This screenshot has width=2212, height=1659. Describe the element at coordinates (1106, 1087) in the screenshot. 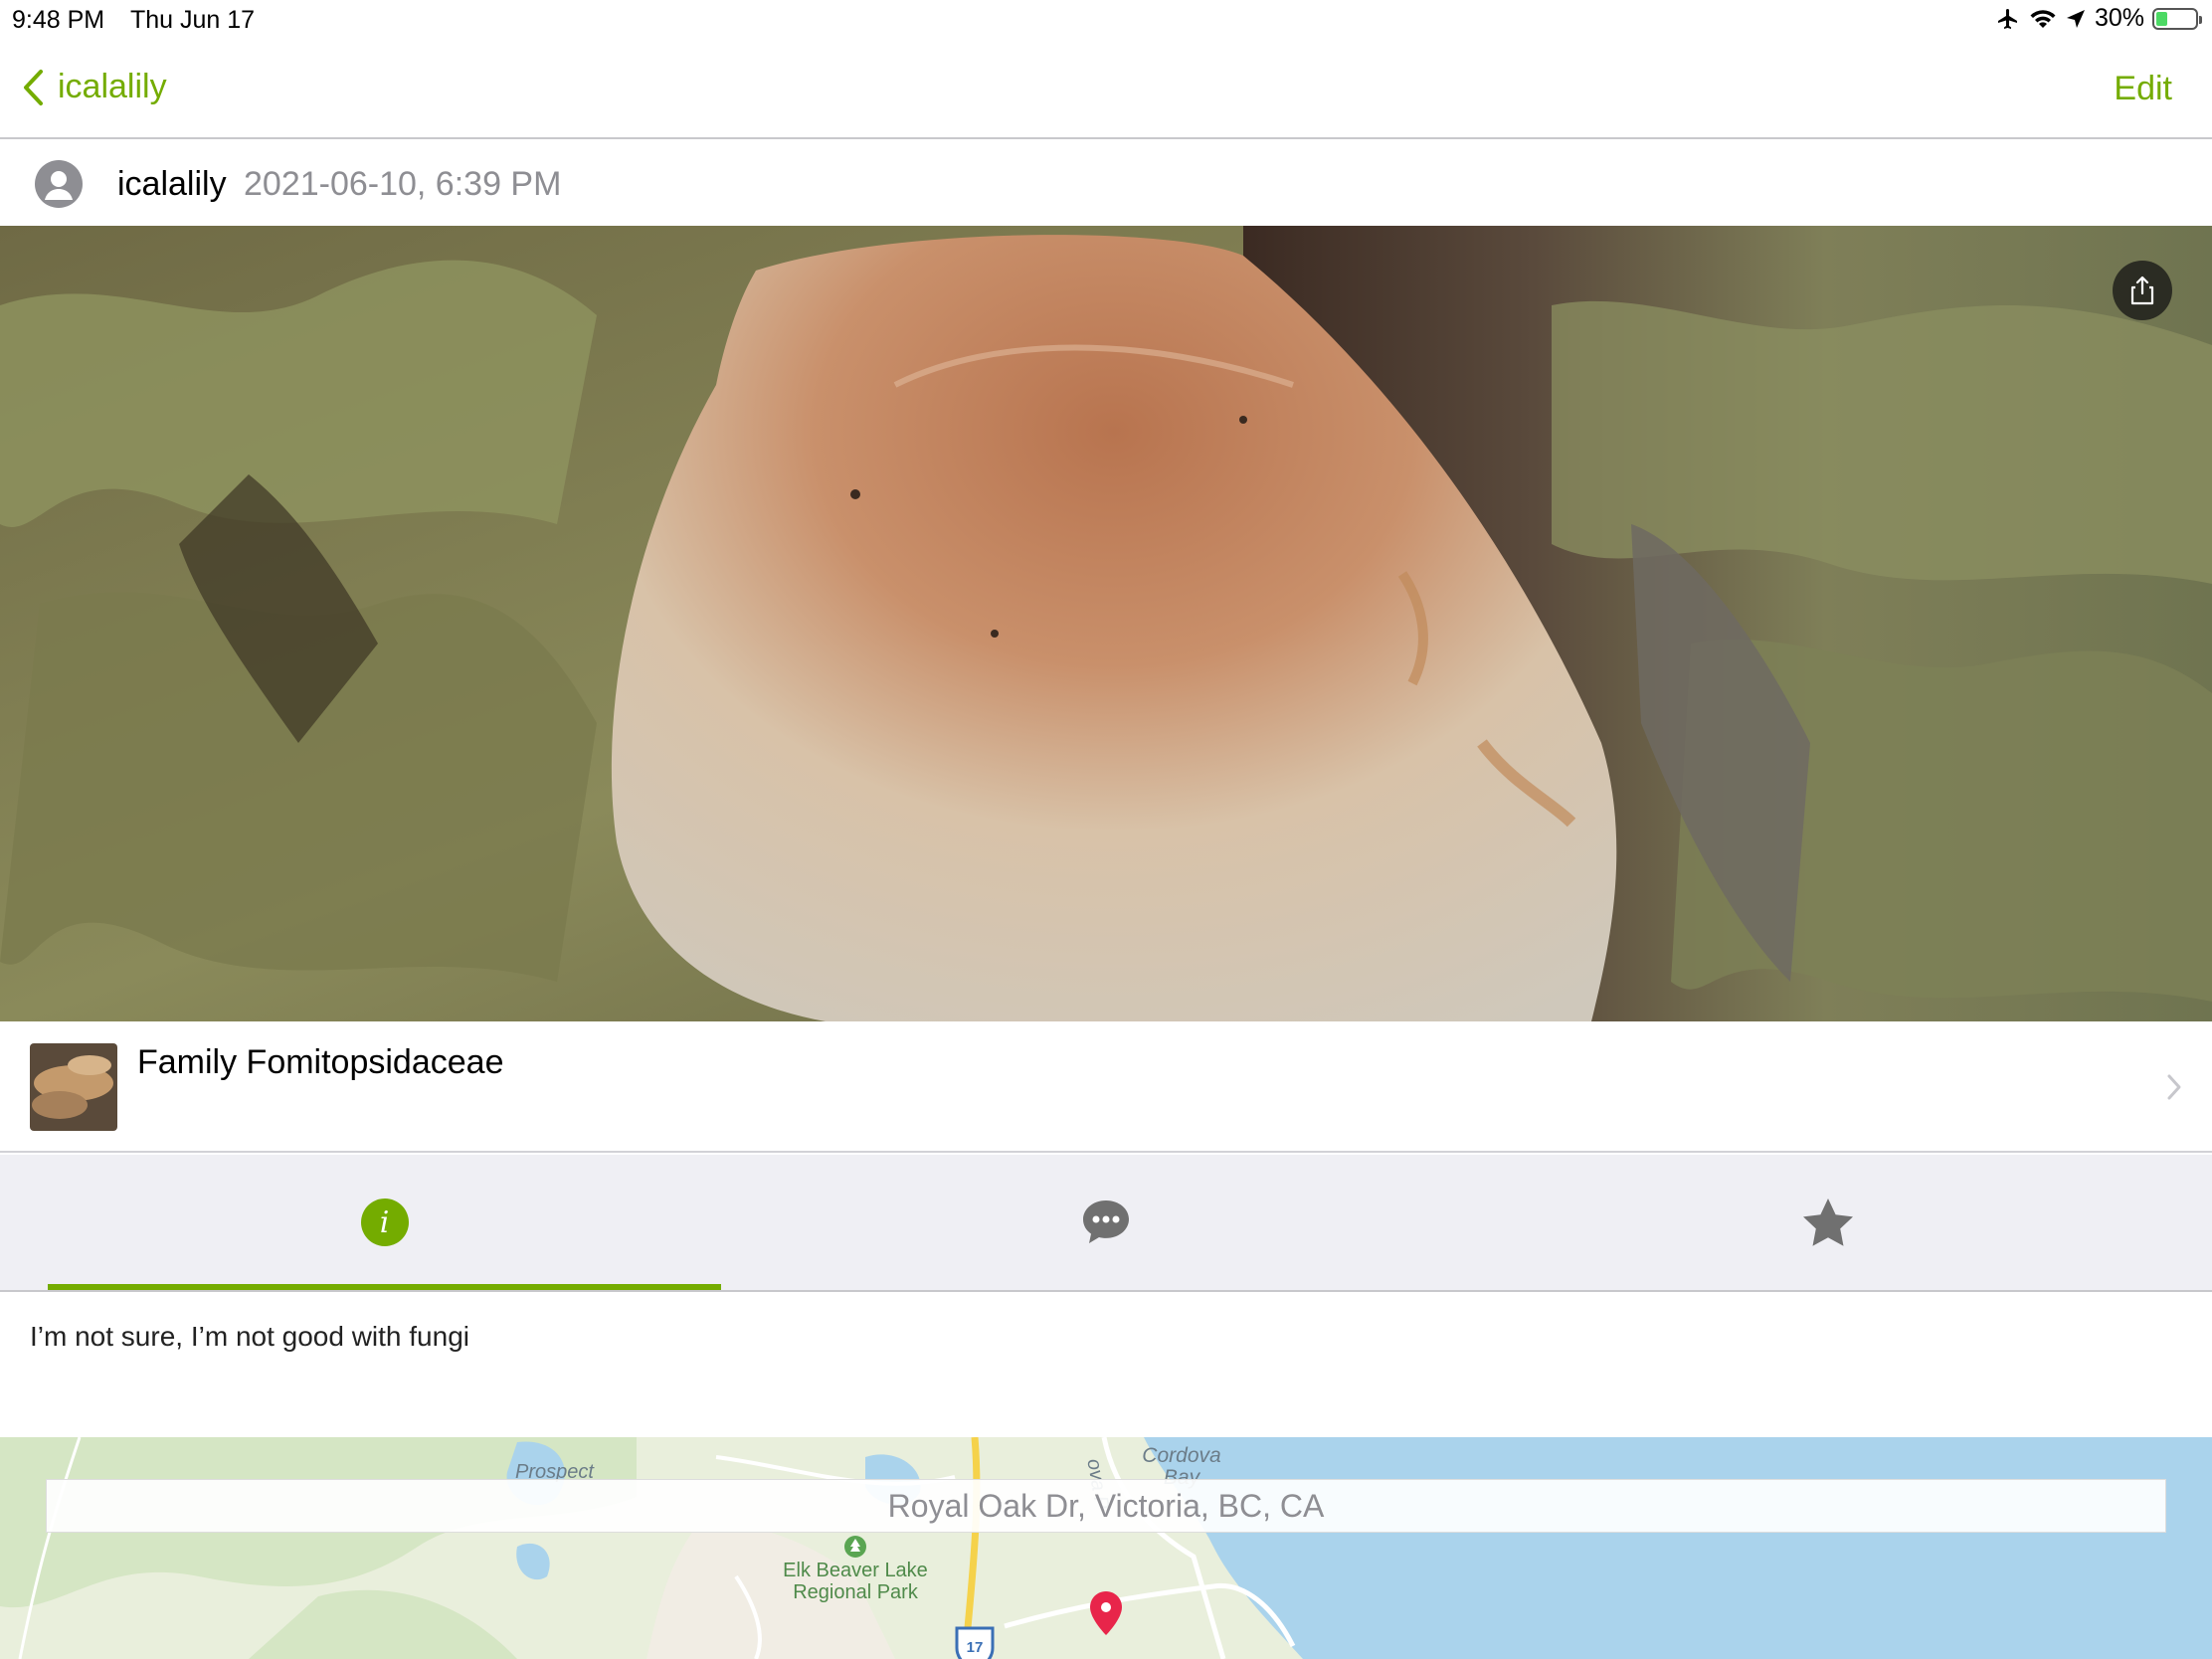

I see `taxon-row: Family Fomitopsidaceae` at that location.